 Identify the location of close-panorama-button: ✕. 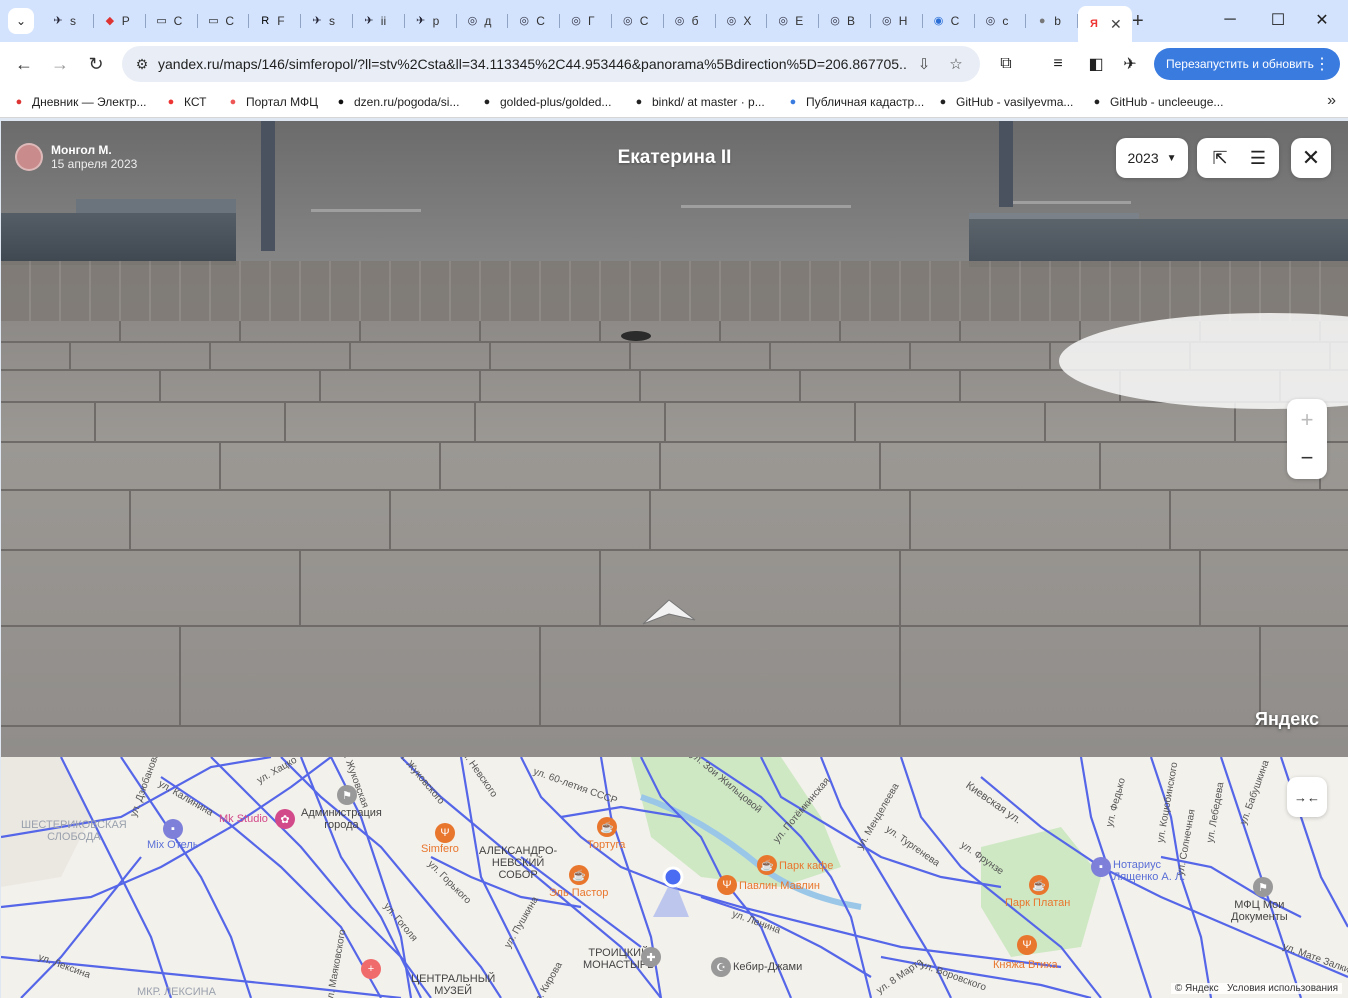
(1311, 158).